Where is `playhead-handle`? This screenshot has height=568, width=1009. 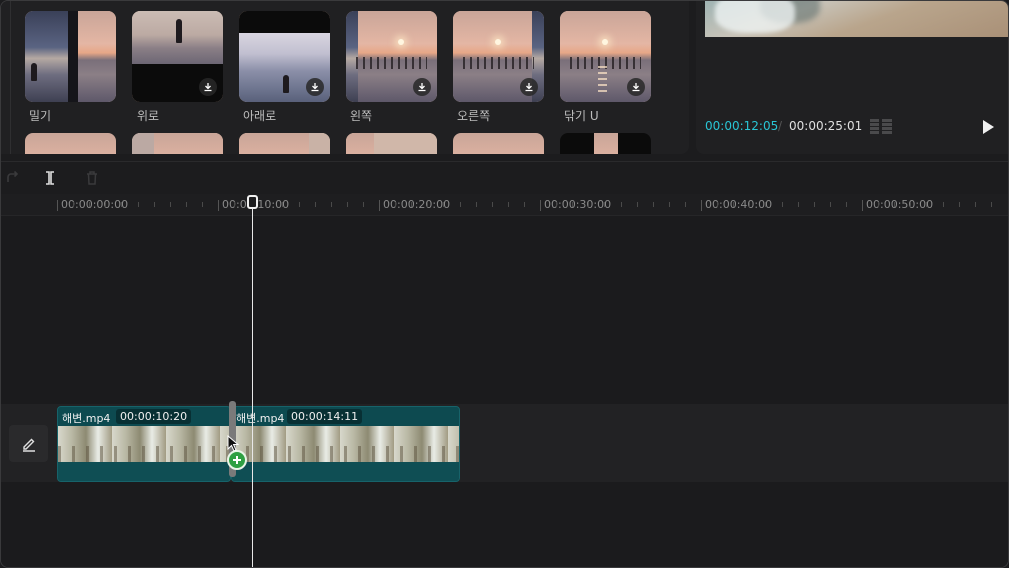
playhead-handle is located at coordinates (252, 202).